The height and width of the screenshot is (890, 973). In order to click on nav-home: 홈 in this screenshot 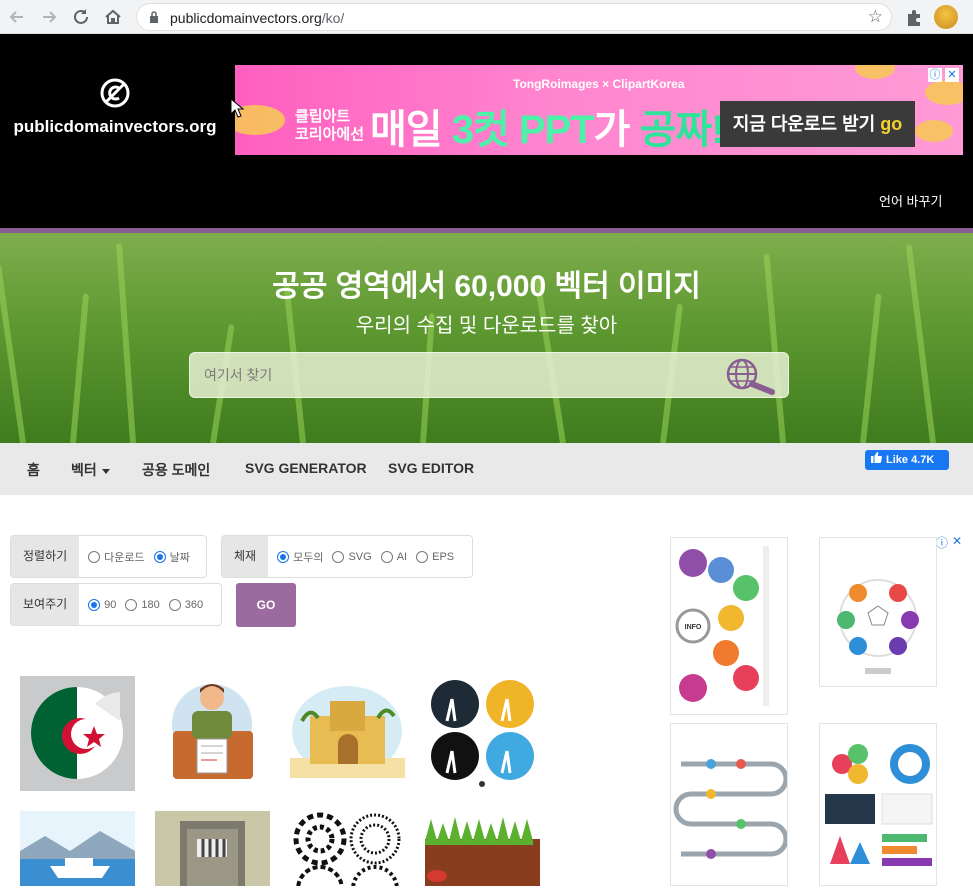, I will do `click(33, 470)`.